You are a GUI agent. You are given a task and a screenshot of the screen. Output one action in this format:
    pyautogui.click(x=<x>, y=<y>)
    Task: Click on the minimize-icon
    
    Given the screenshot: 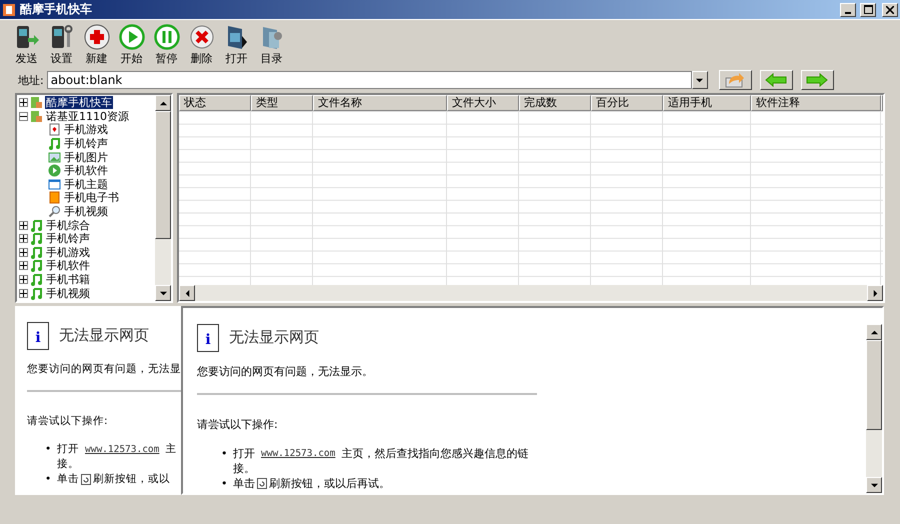 What is the action you would take?
    pyautogui.click(x=848, y=13)
    